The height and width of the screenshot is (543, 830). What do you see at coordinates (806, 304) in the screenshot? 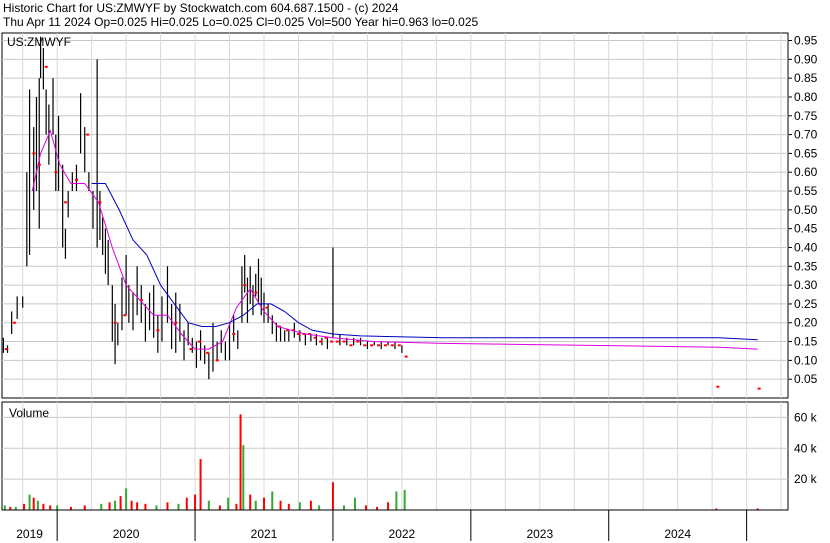
I see `price-tick-label: 0.25` at bounding box center [806, 304].